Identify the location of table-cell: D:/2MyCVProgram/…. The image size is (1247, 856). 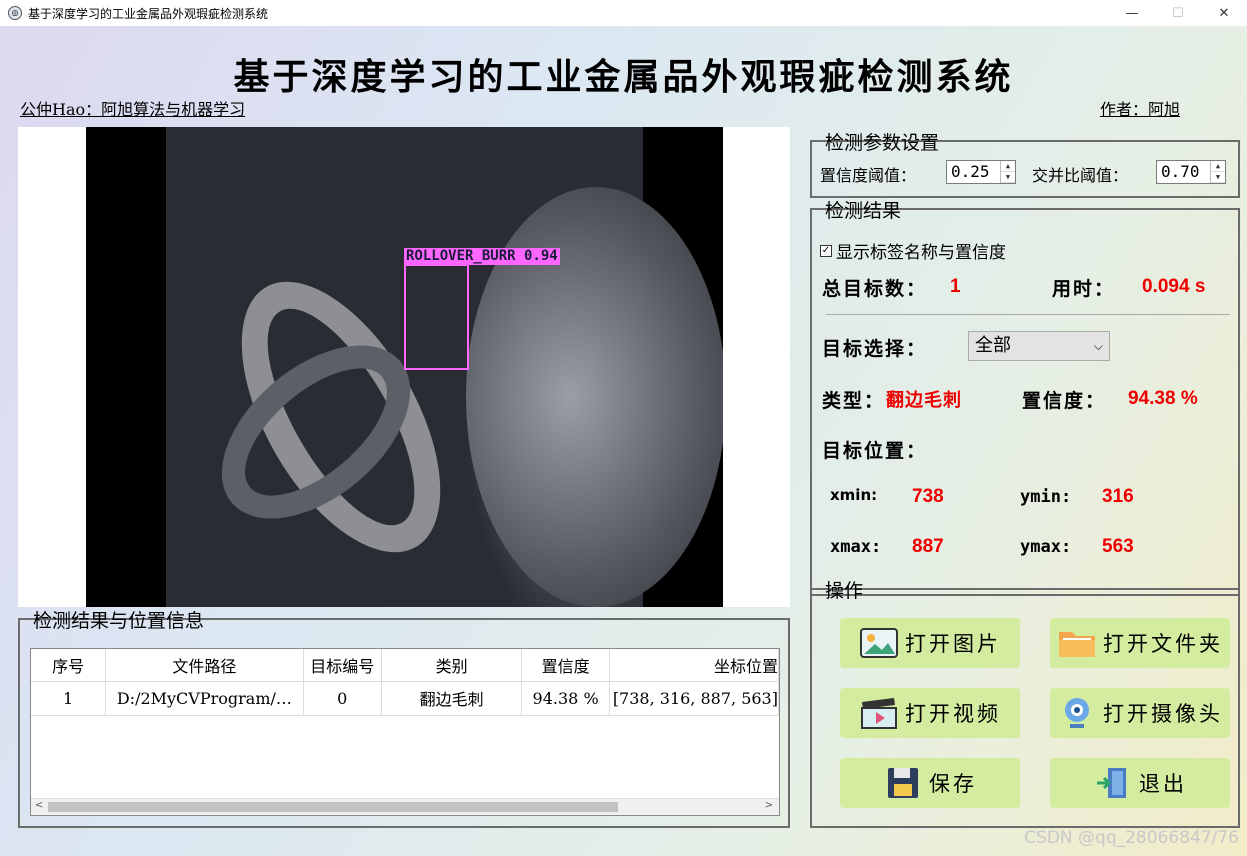
(204, 698).